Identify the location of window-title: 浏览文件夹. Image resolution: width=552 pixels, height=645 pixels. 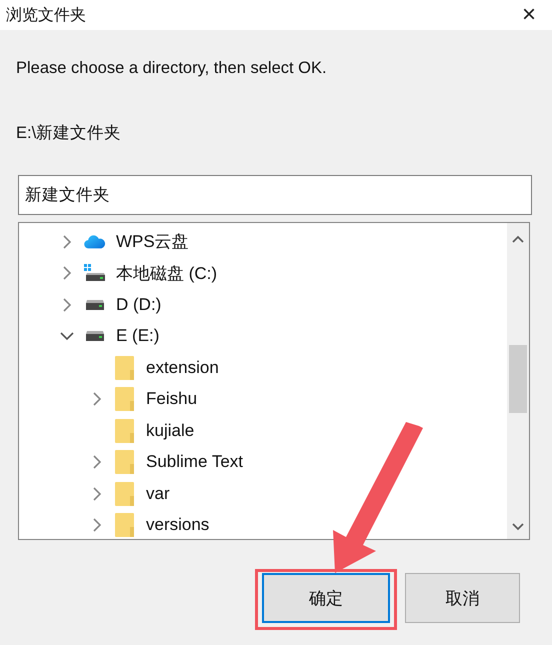
(46, 16).